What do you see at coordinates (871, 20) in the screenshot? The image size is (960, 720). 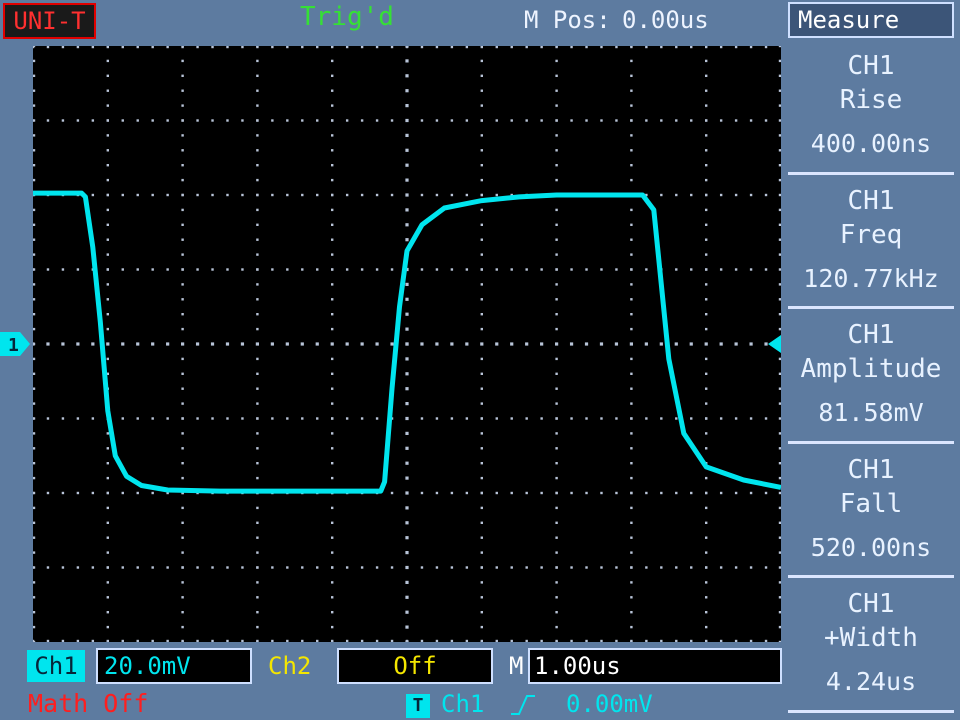 I see `measure-menu-title: Measure` at bounding box center [871, 20].